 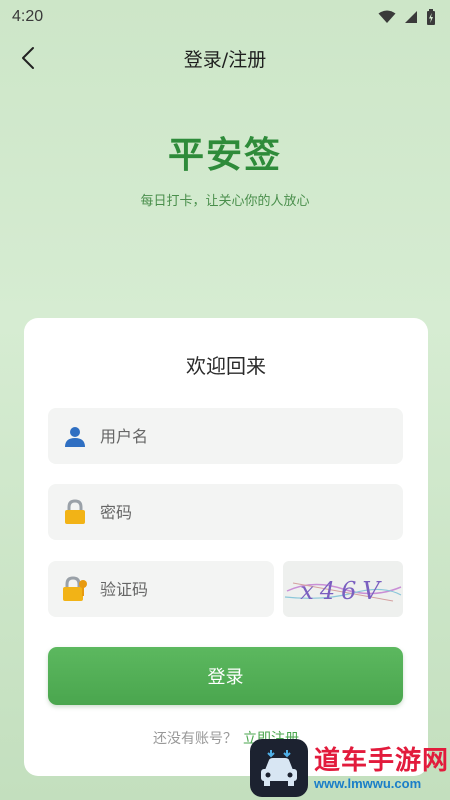 What do you see at coordinates (225, 201) in the screenshot?
I see `app-slogan: 每日打卡，让关心你的人放心` at bounding box center [225, 201].